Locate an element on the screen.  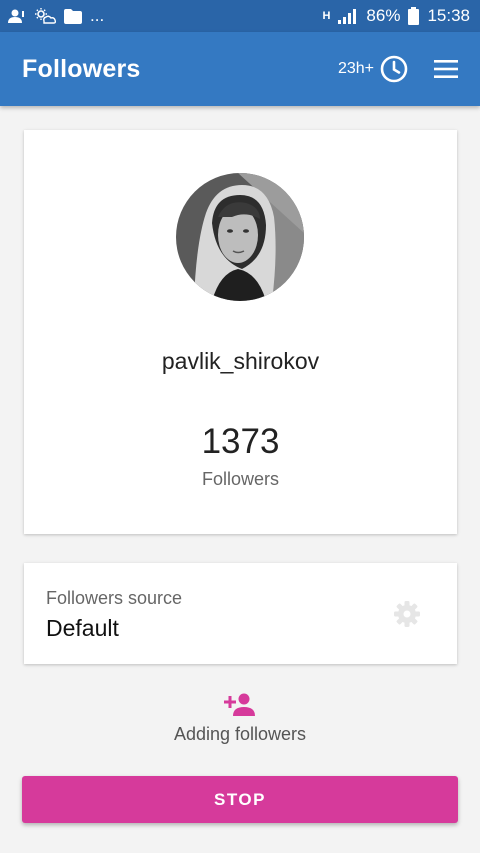
clock-icon is located at coordinates (394, 69).